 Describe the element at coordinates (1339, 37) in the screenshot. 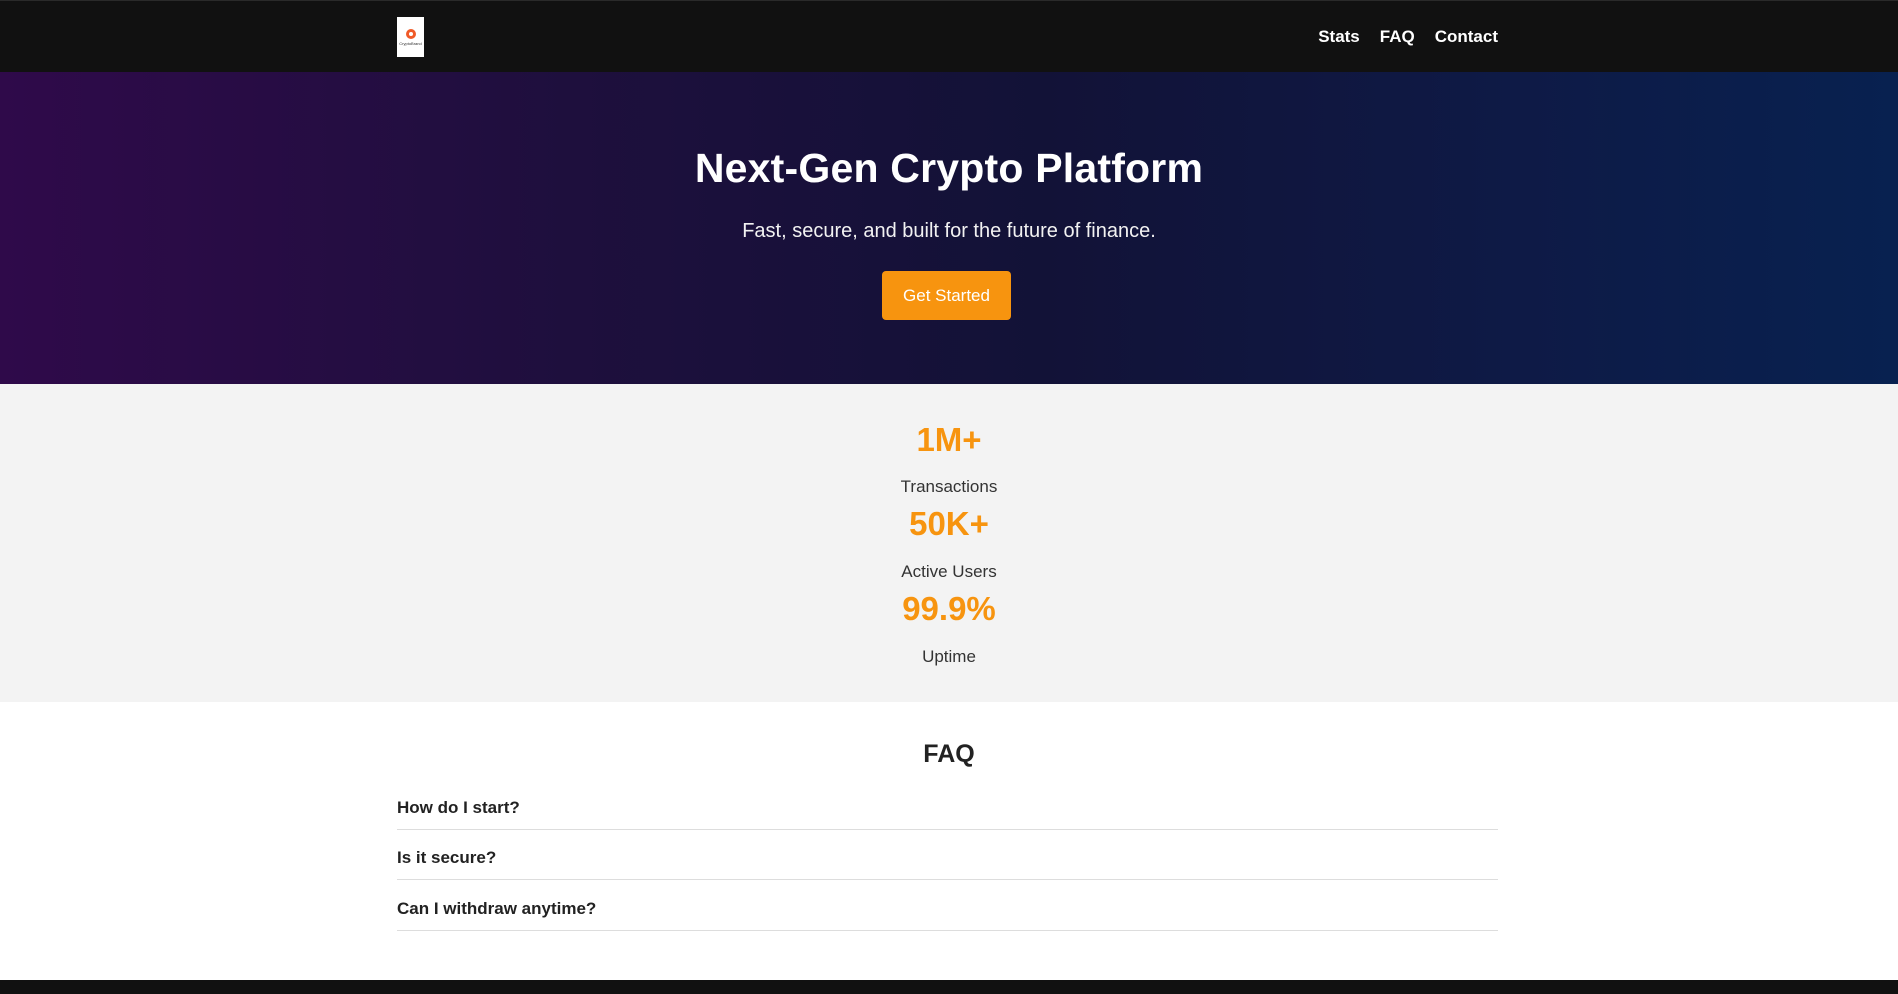

I see `nav-link-stats: Stats` at that location.